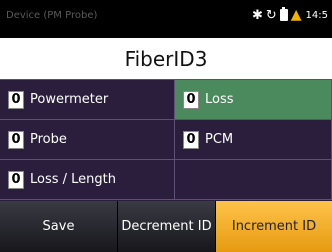 This screenshot has height=252, width=332. I want to click on pcm-count: 0, so click(191, 139).